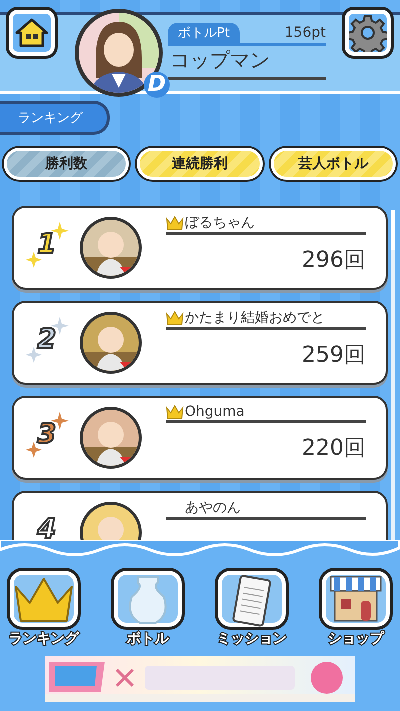 The height and width of the screenshot is (711, 400). What do you see at coordinates (47, 339) in the screenshot?
I see `rank-number: 2` at bounding box center [47, 339].